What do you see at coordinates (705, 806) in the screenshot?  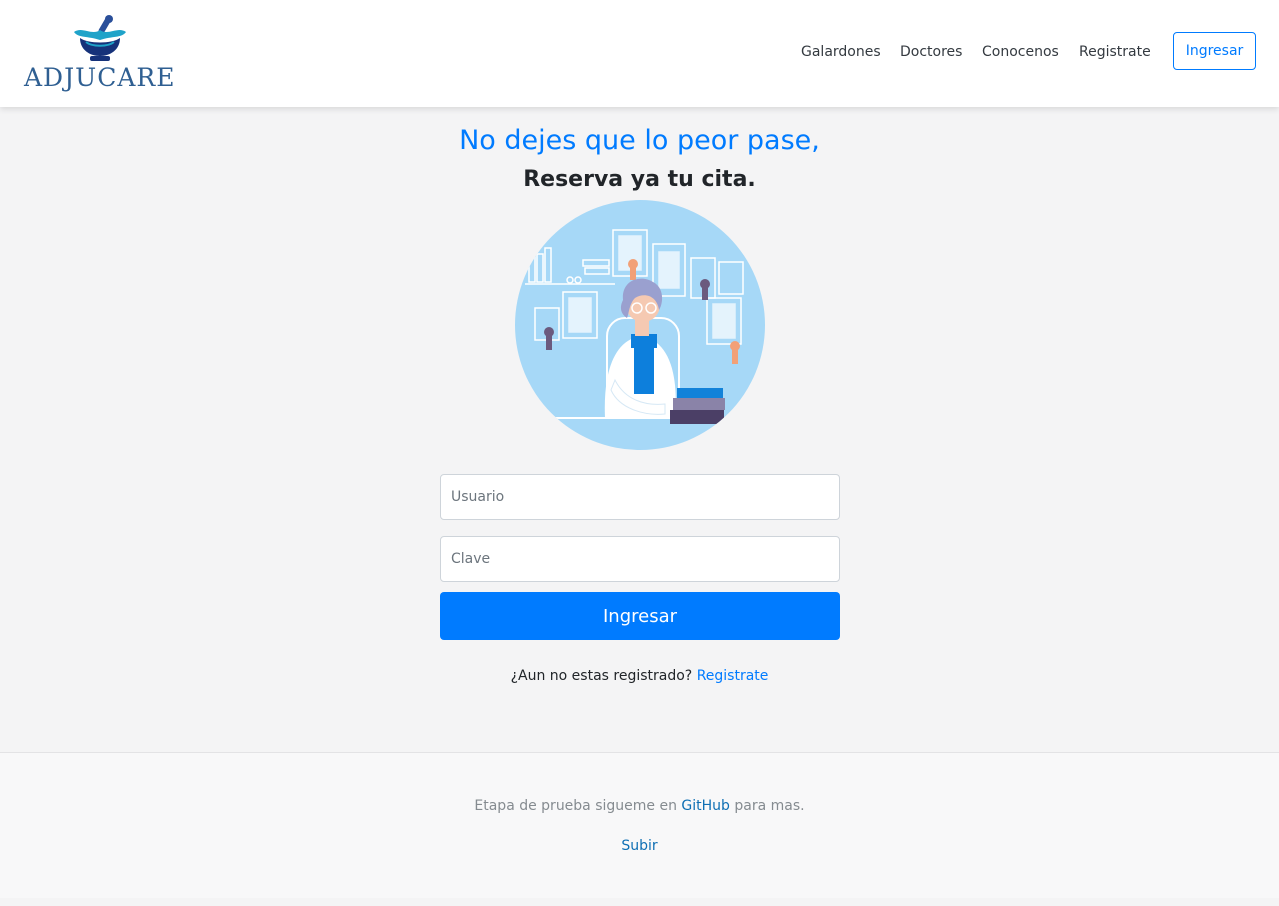 I see `github-link: GitHub` at bounding box center [705, 806].